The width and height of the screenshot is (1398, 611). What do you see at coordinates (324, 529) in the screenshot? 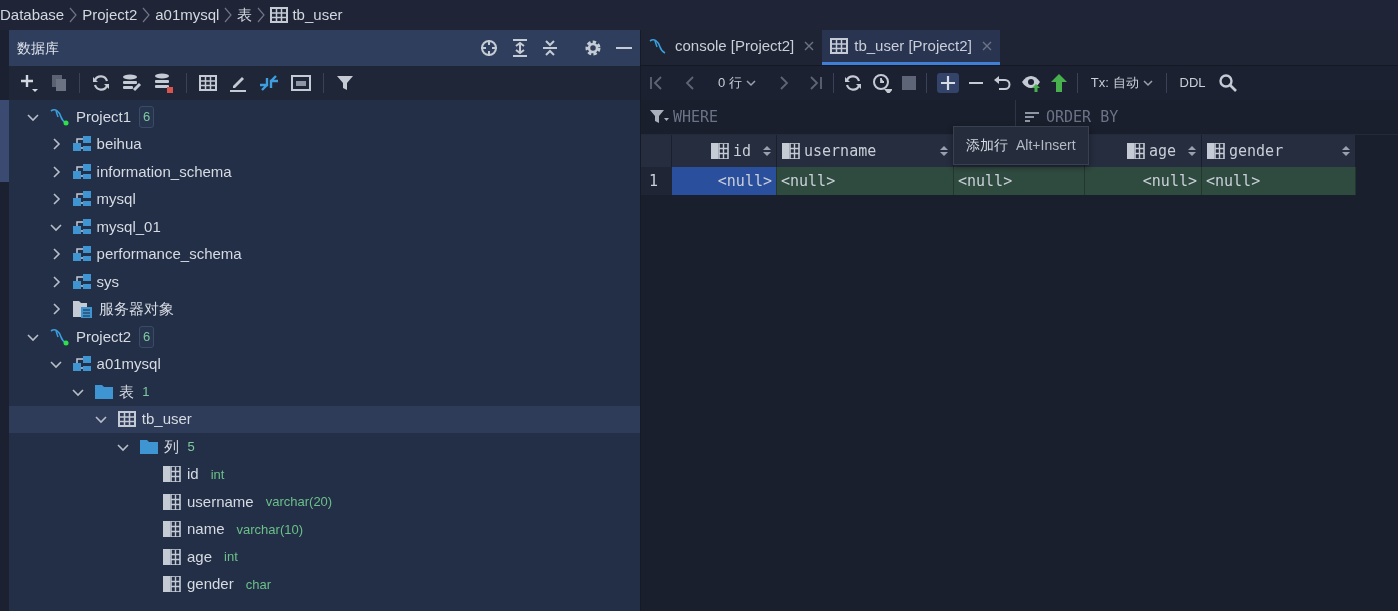
I see `tree-item: name varchar(10)` at bounding box center [324, 529].